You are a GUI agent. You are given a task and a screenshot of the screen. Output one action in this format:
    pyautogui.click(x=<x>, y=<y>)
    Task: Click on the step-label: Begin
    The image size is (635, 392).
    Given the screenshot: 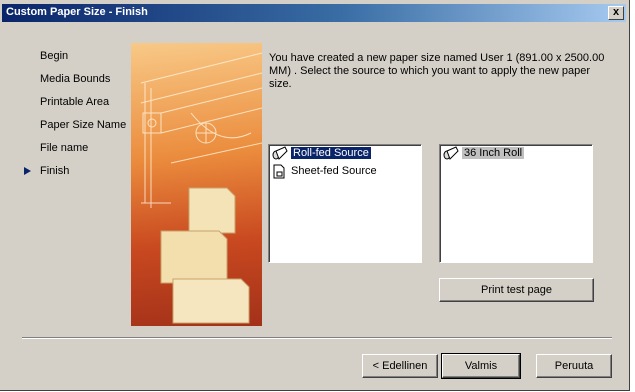 What is the action you would take?
    pyautogui.click(x=54, y=56)
    